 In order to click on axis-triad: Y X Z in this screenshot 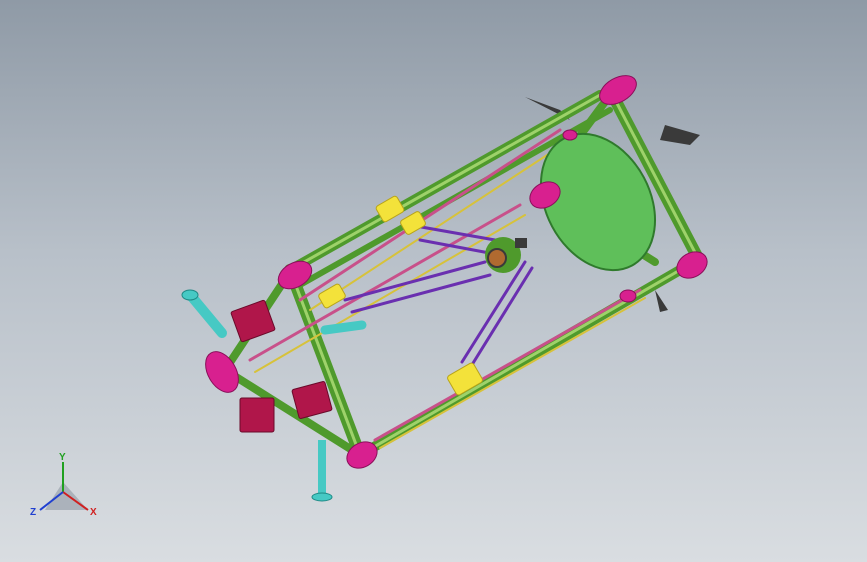, I will do `click(63, 485)`.